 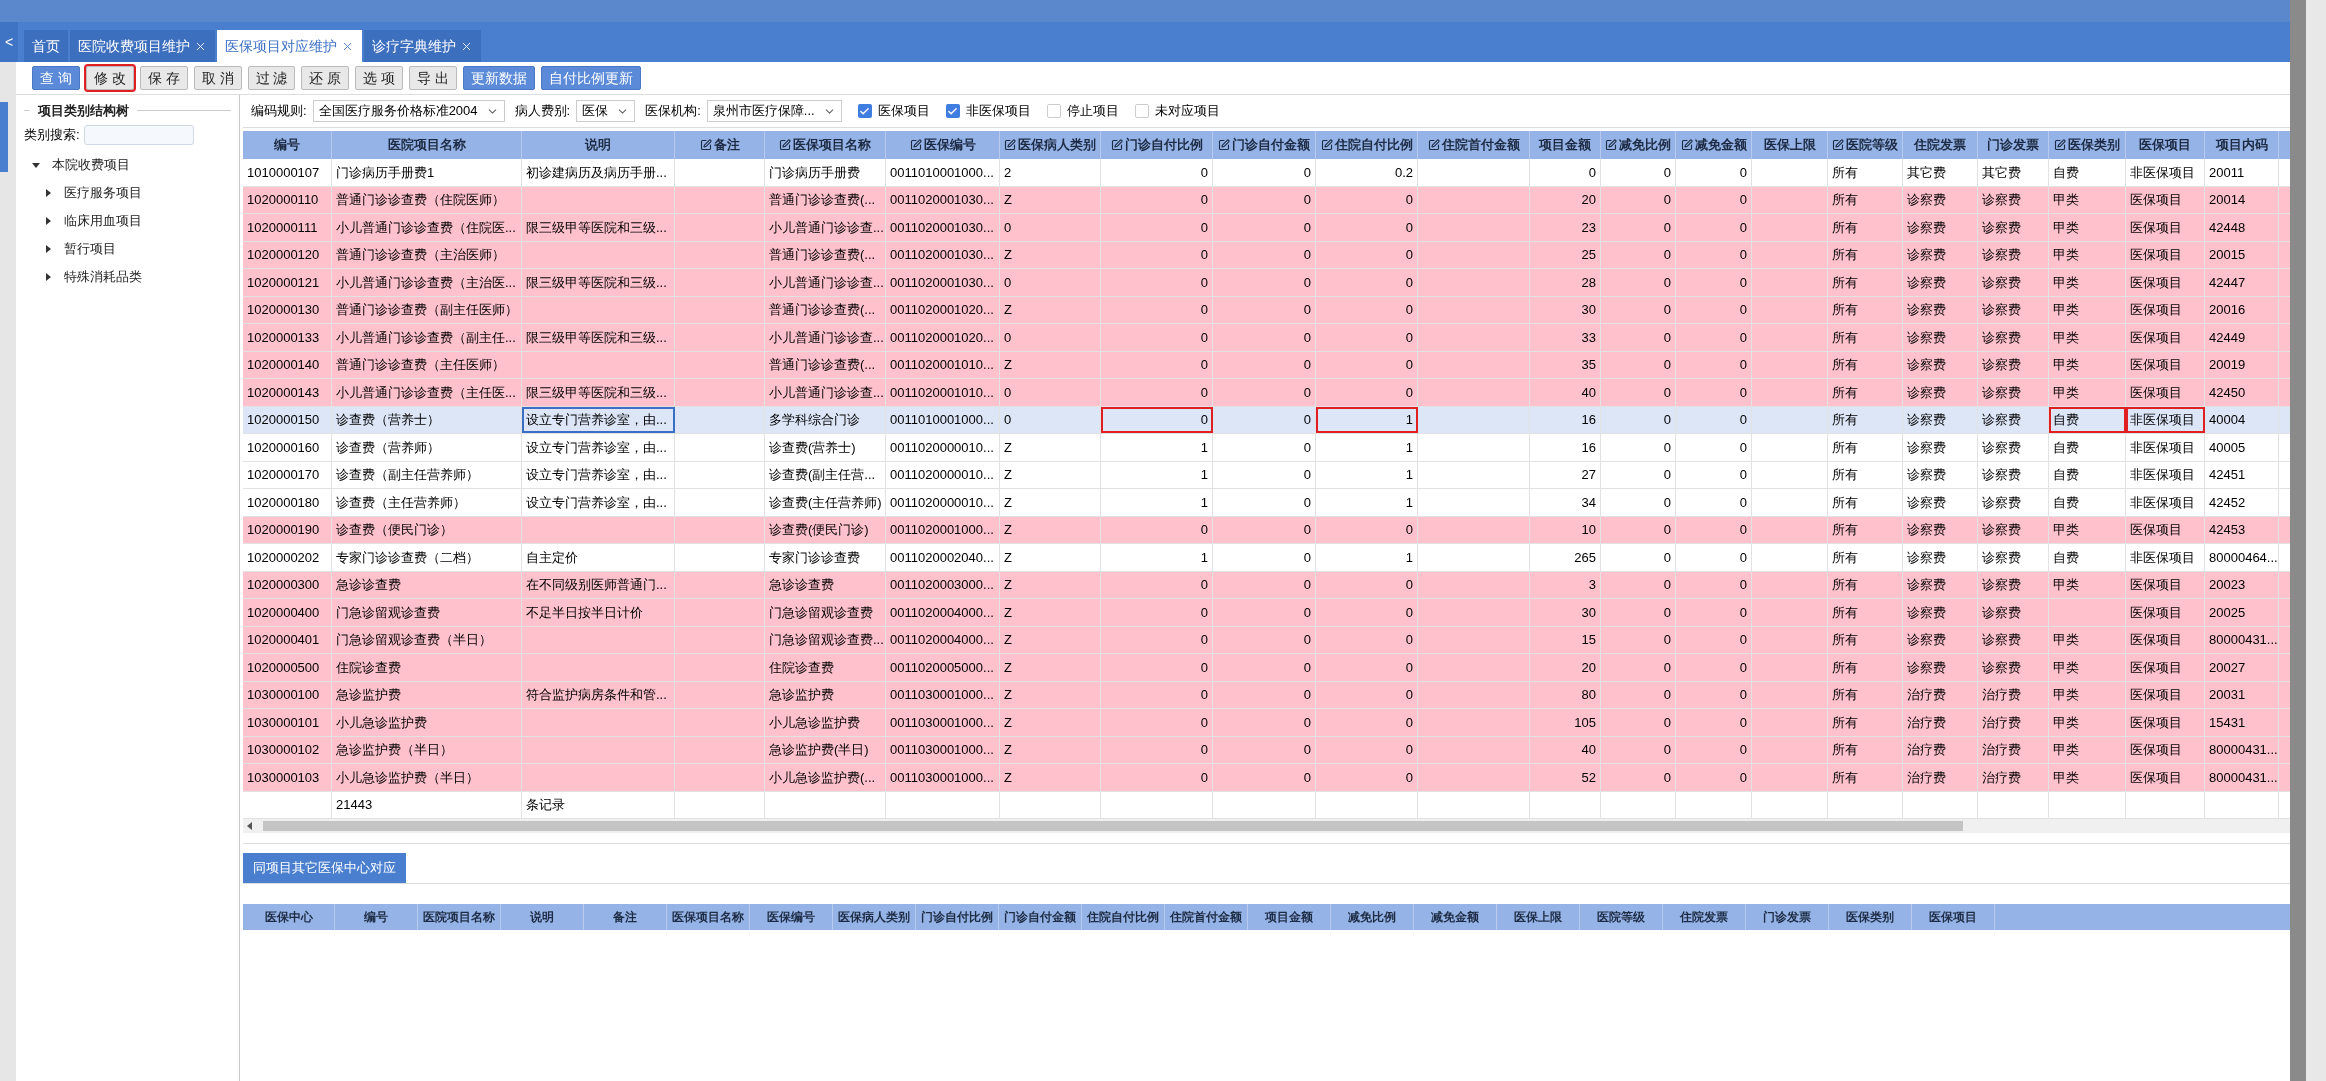 I want to click on table-row: 1020000130 普通门诊诊查费（副主任医师） 普通门诊诊查费(... 0011020001020... Z 0 0 0 30 0 0 所有 诊察费 诊察费 甲类 医保项目 20016, so click(x=1266, y=310).